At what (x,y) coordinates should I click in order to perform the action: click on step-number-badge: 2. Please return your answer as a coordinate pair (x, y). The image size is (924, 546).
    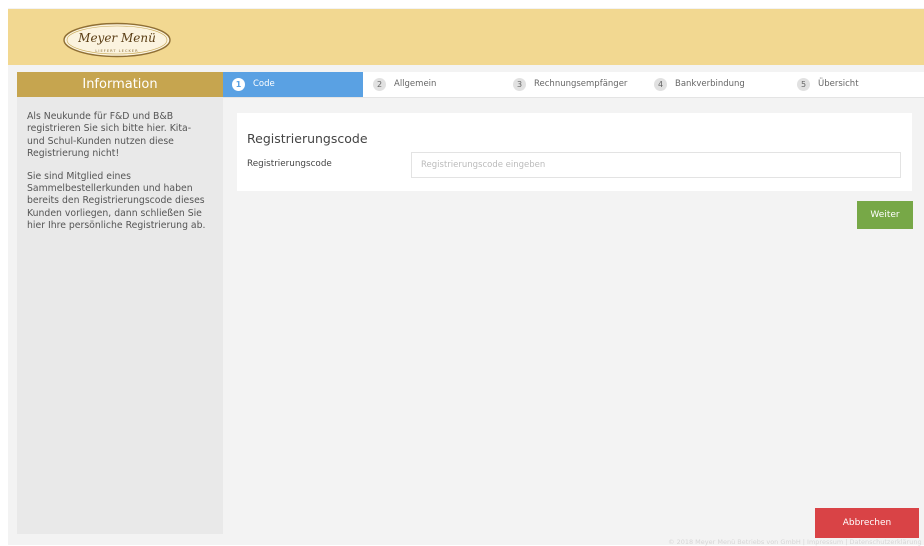
    Looking at the image, I should click on (379, 84).